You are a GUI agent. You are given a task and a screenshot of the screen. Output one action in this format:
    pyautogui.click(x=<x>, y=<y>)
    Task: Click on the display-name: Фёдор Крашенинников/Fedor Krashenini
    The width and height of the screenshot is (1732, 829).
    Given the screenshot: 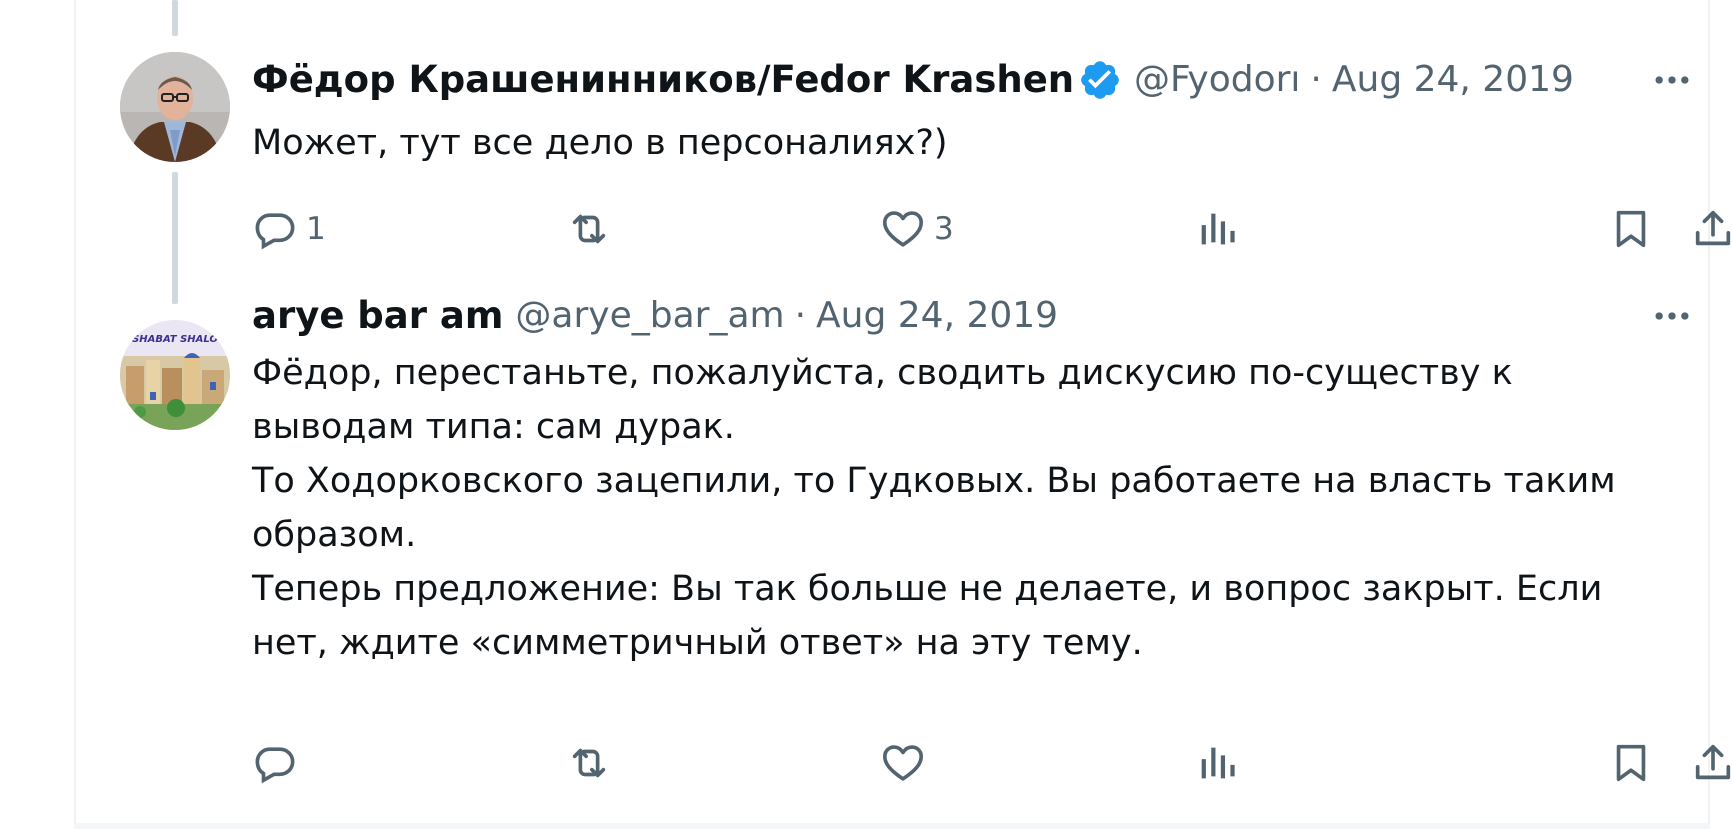 What is the action you would take?
    pyautogui.click(x=662, y=80)
    